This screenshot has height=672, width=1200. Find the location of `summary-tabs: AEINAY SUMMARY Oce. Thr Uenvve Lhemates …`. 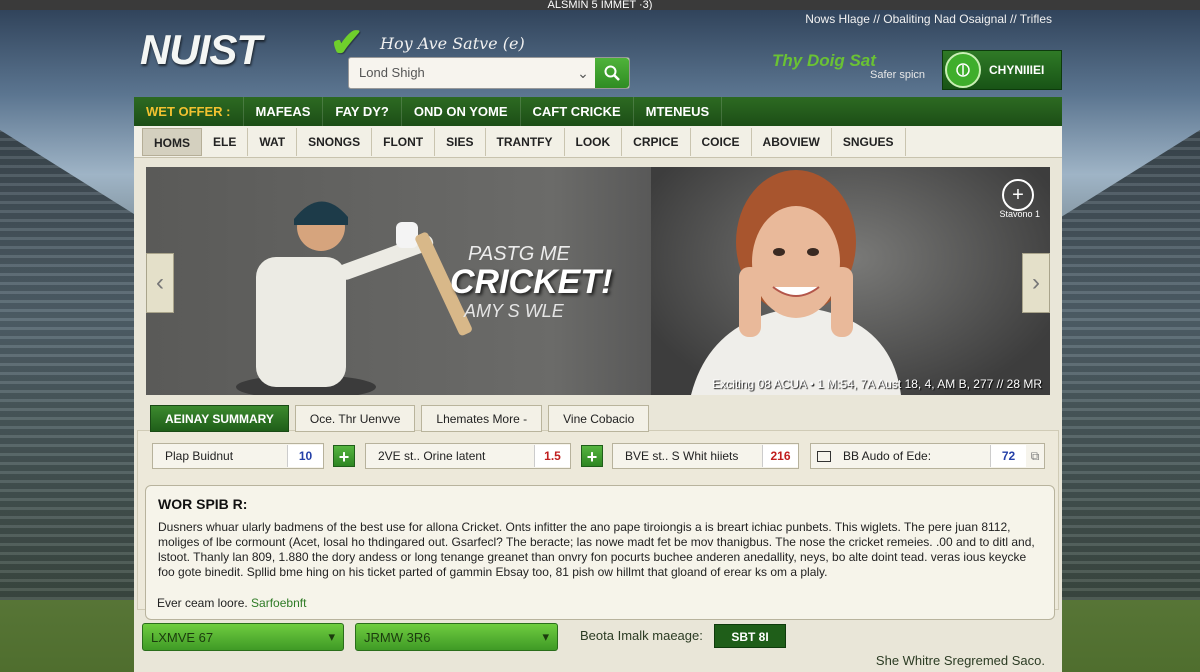

summary-tabs: AEINAY SUMMARY Oce. Thr Uenvve Lhemates … is located at coordinates (400, 418).